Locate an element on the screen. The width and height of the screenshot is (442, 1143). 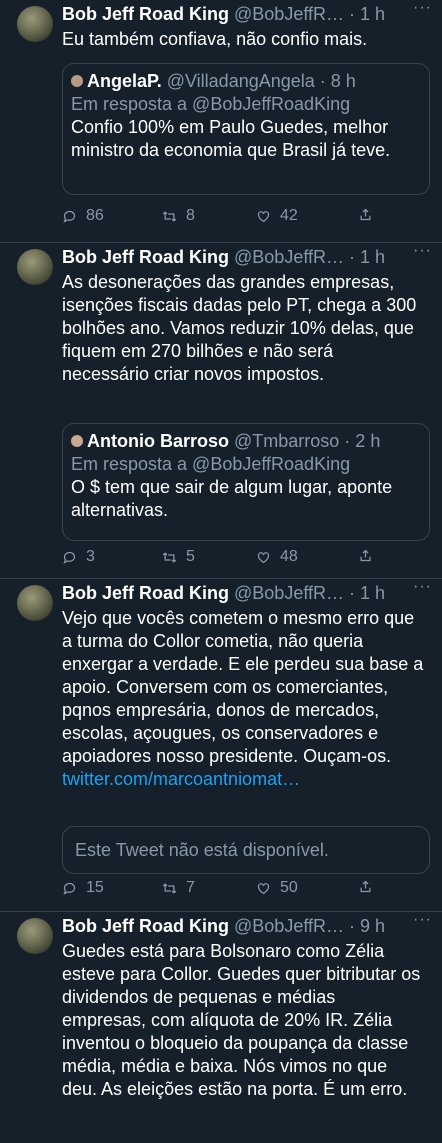
like-count: 48 is located at coordinates (289, 556).